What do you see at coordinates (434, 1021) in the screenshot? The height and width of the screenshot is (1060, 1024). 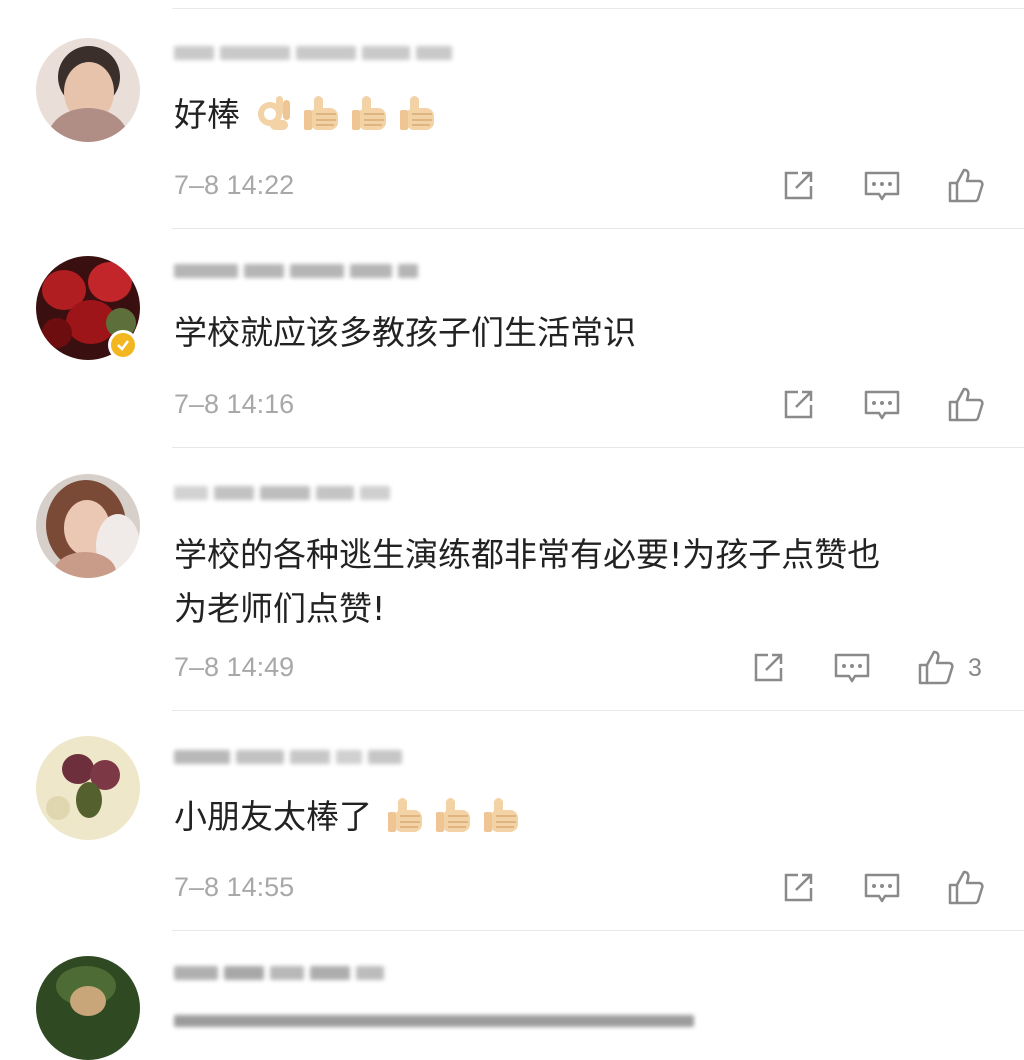 I see `comment-text-cutoff` at bounding box center [434, 1021].